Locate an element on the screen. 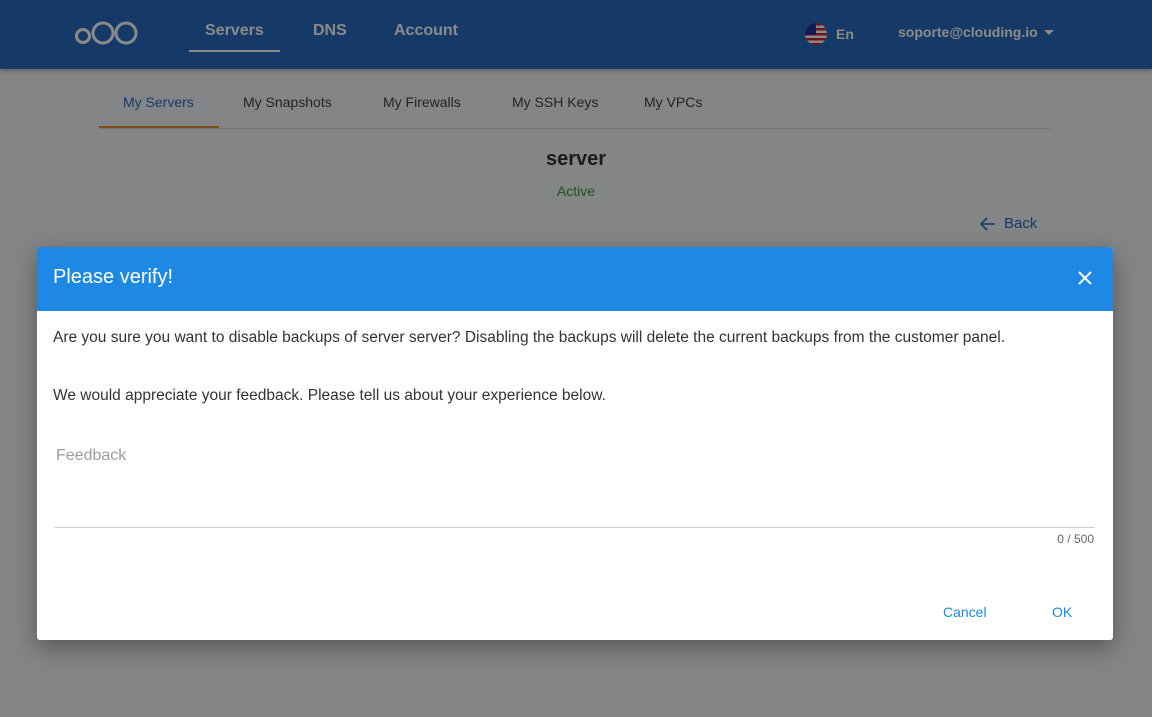 The width and height of the screenshot is (1152, 717). feedback-input is located at coordinates (574, 483).